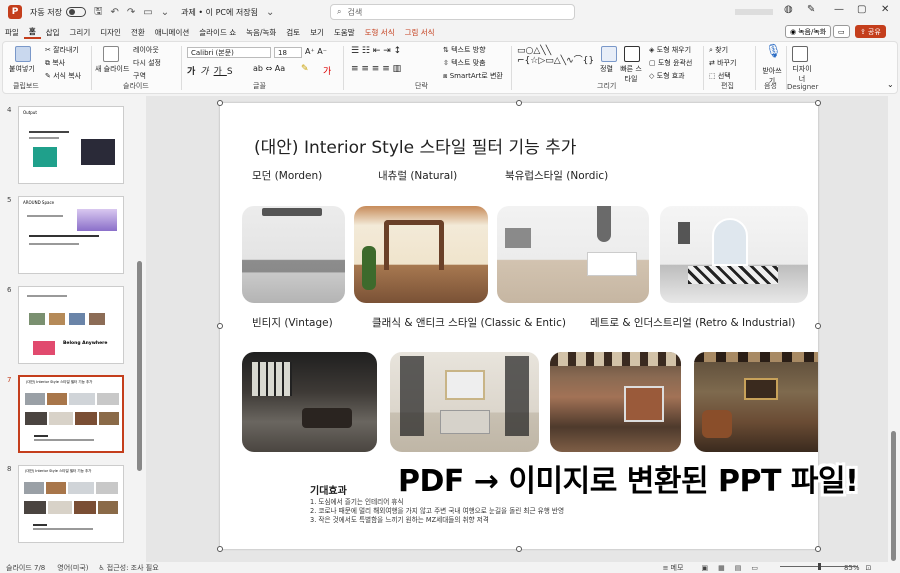  What do you see at coordinates (773, 51) in the screenshot?
I see `microphone-icon: 🎙` at bounding box center [773, 51].